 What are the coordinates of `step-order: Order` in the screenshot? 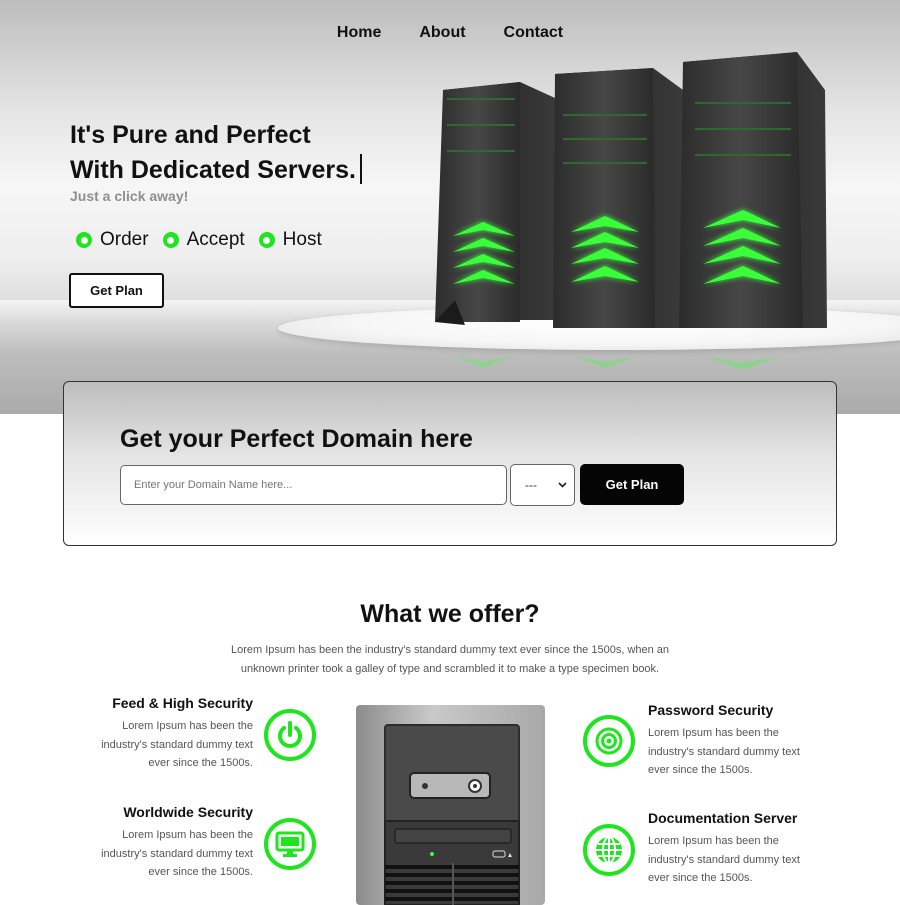 It's located at (112, 240).